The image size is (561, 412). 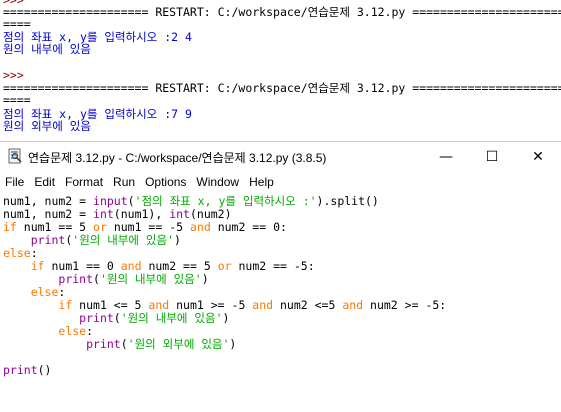 I want to click on menu-edit: Edit, so click(x=44, y=182).